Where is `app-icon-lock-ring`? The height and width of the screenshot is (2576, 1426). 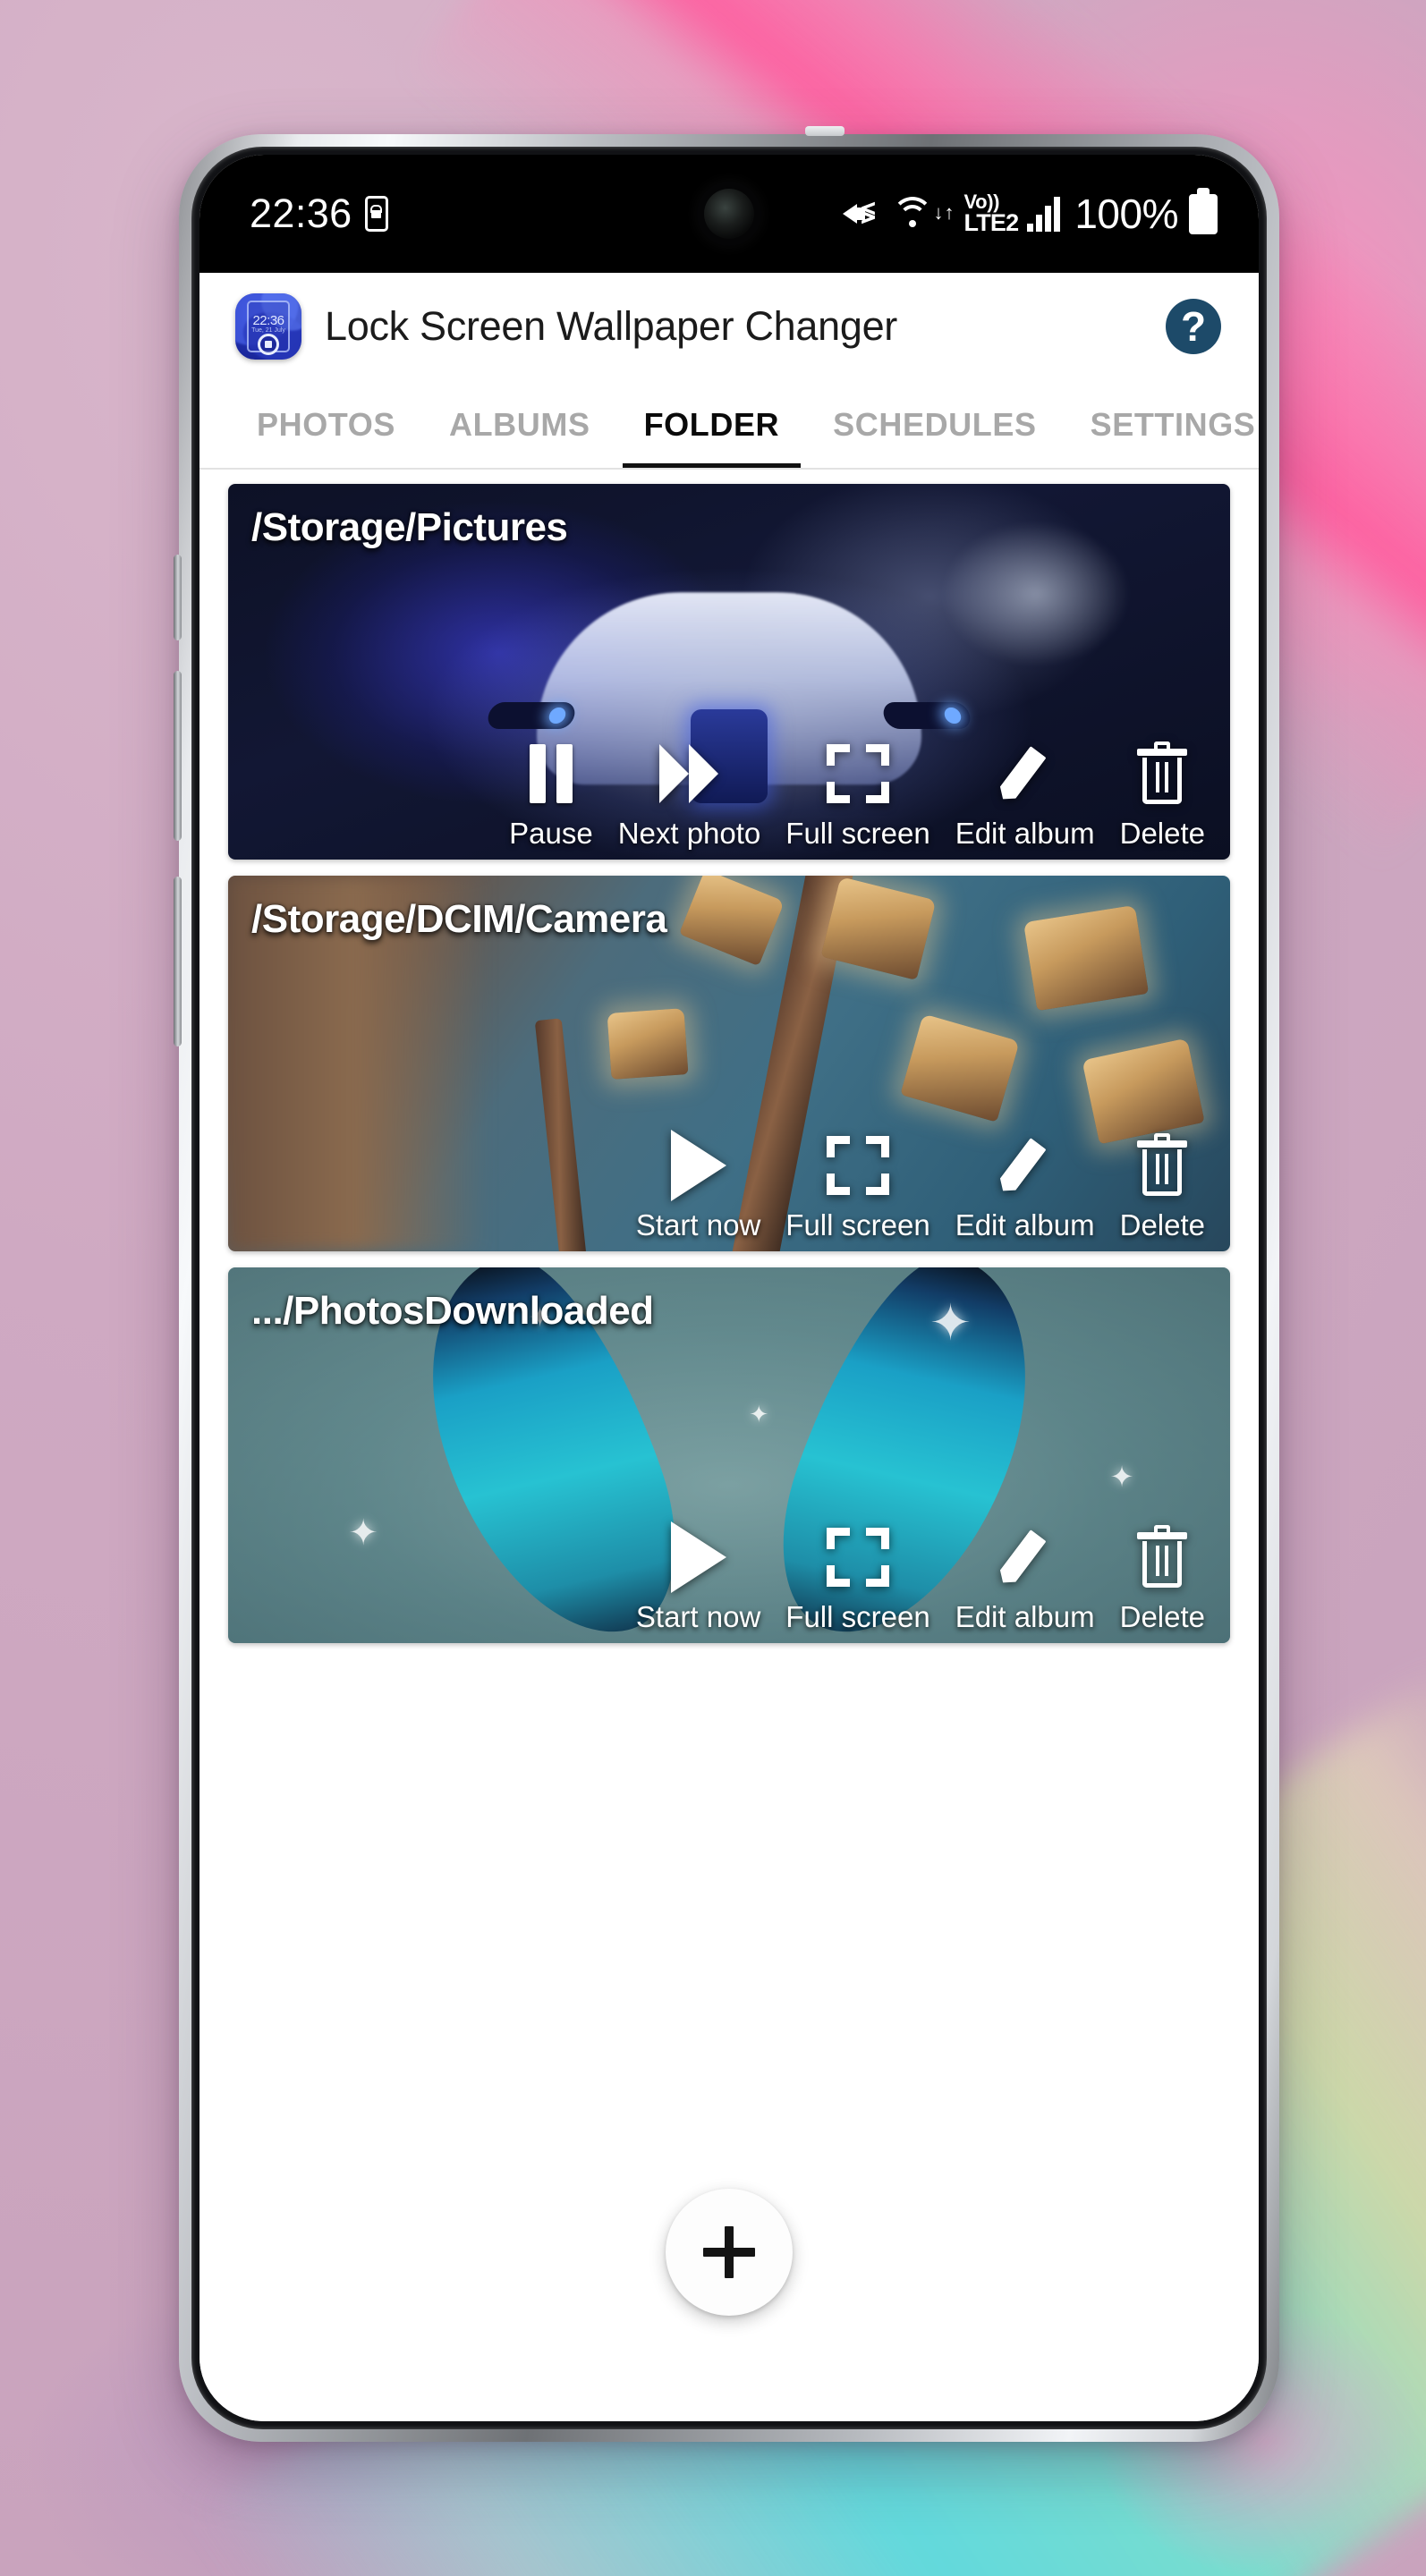
app-icon-lock-ring is located at coordinates (268, 344).